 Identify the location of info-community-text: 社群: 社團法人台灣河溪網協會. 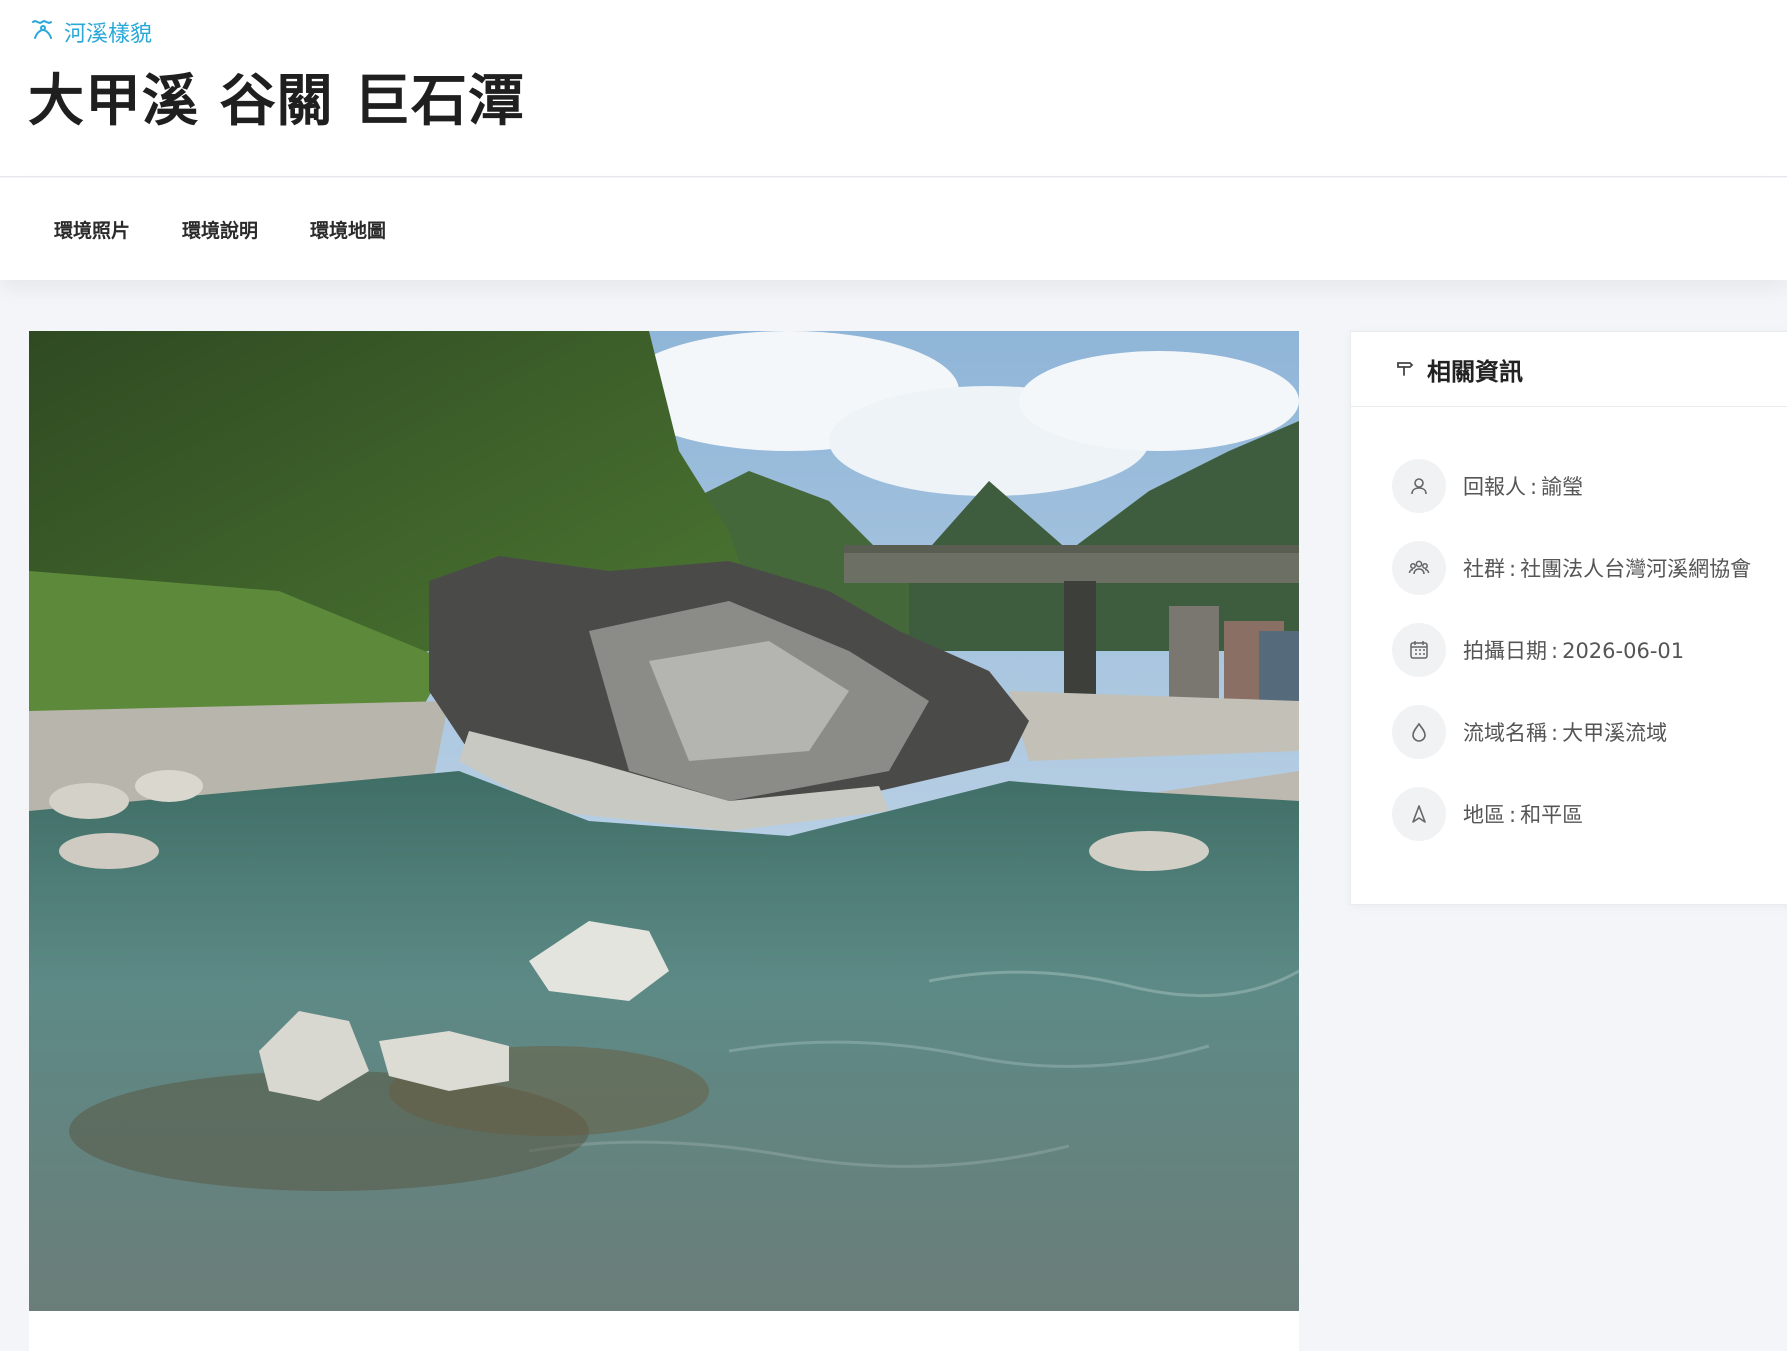
(1607, 569).